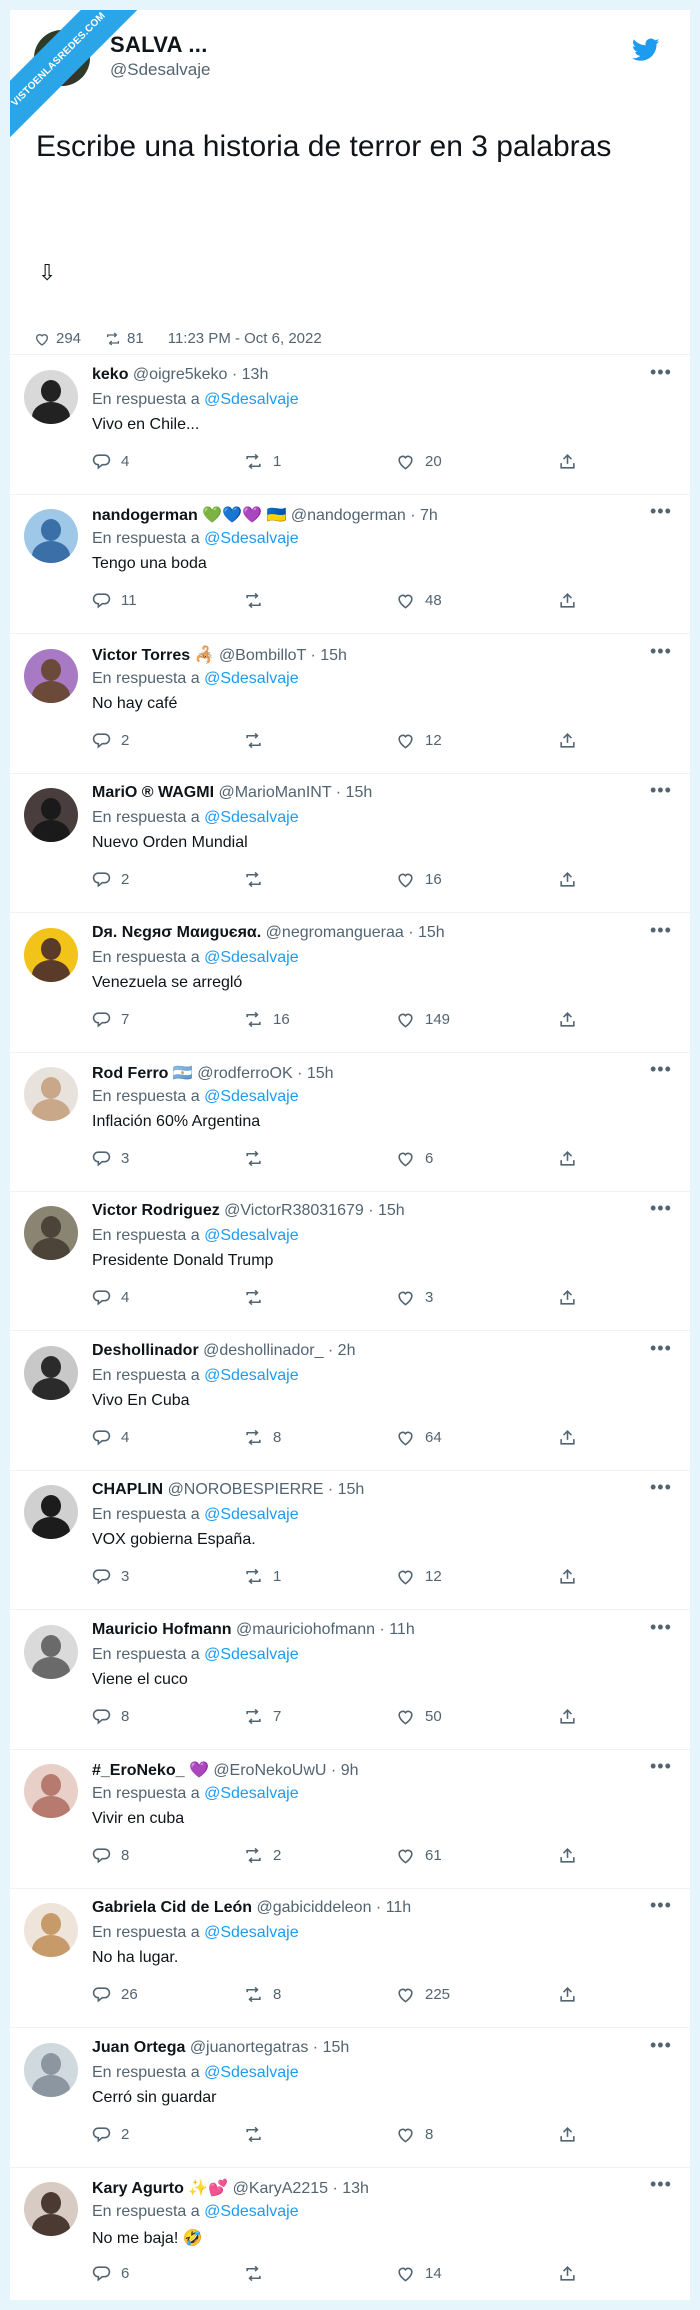  I want to click on like-button: 8, so click(414, 2134).